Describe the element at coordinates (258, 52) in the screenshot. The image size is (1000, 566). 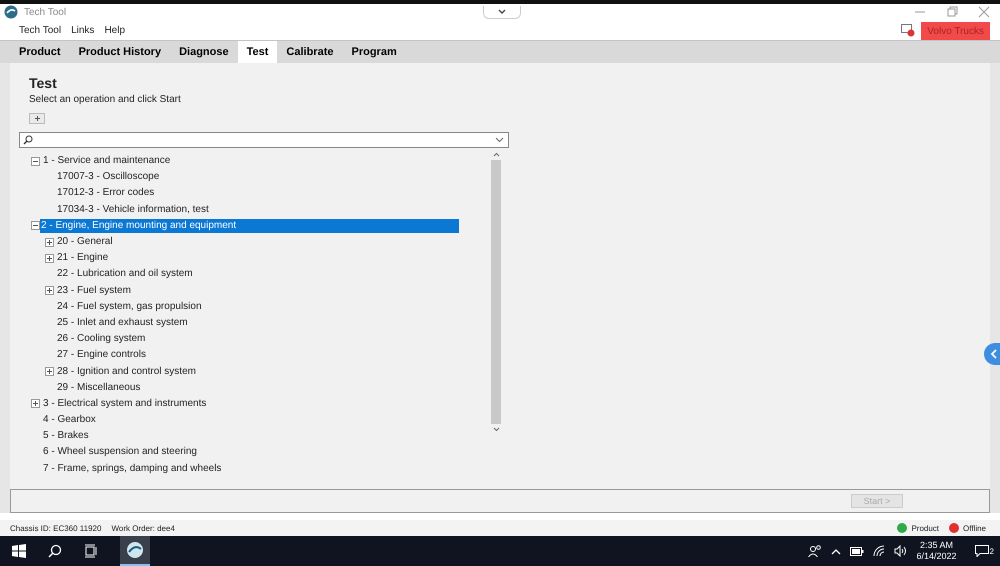
I see `tab: Test` at that location.